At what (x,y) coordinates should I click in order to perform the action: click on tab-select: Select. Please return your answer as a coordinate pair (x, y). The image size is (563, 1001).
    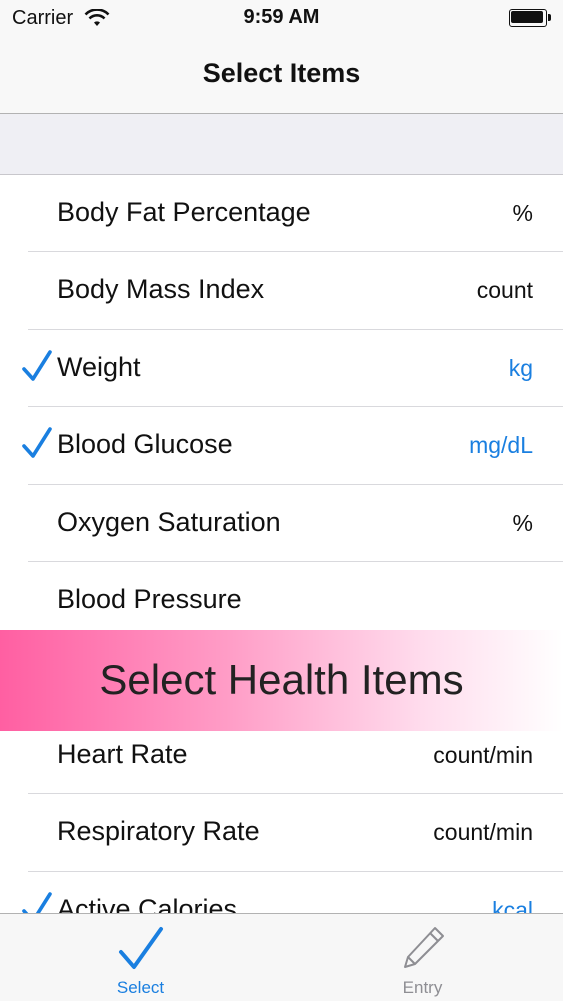
    Looking at the image, I should click on (140, 957).